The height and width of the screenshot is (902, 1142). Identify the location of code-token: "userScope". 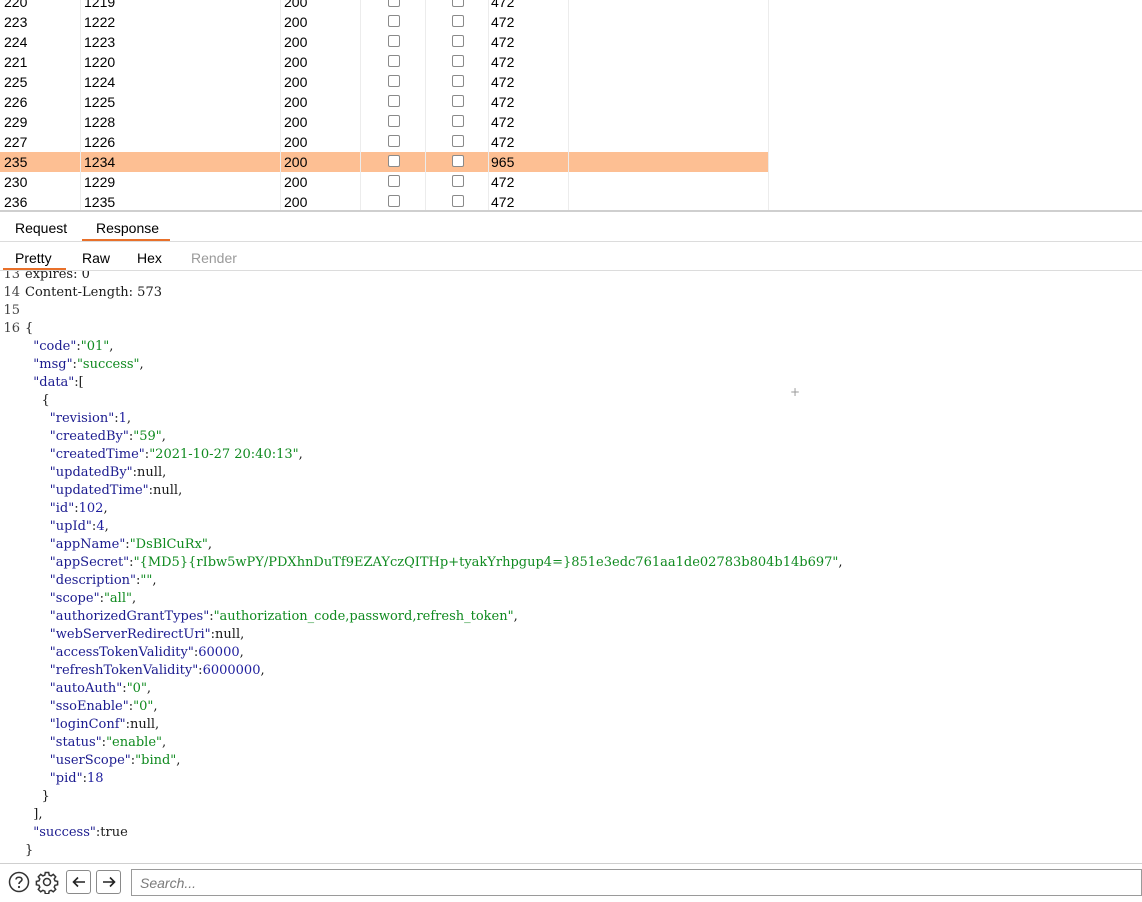
(90, 760).